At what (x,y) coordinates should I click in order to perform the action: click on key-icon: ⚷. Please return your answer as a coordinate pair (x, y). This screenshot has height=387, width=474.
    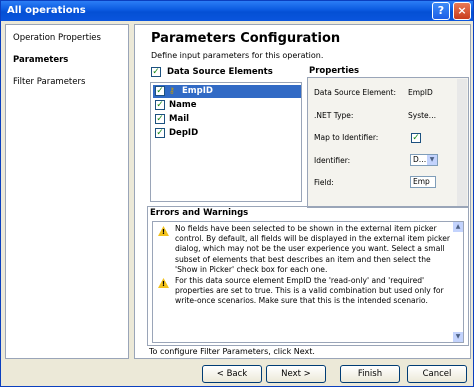
    Looking at the image, I should click on (172, 90).